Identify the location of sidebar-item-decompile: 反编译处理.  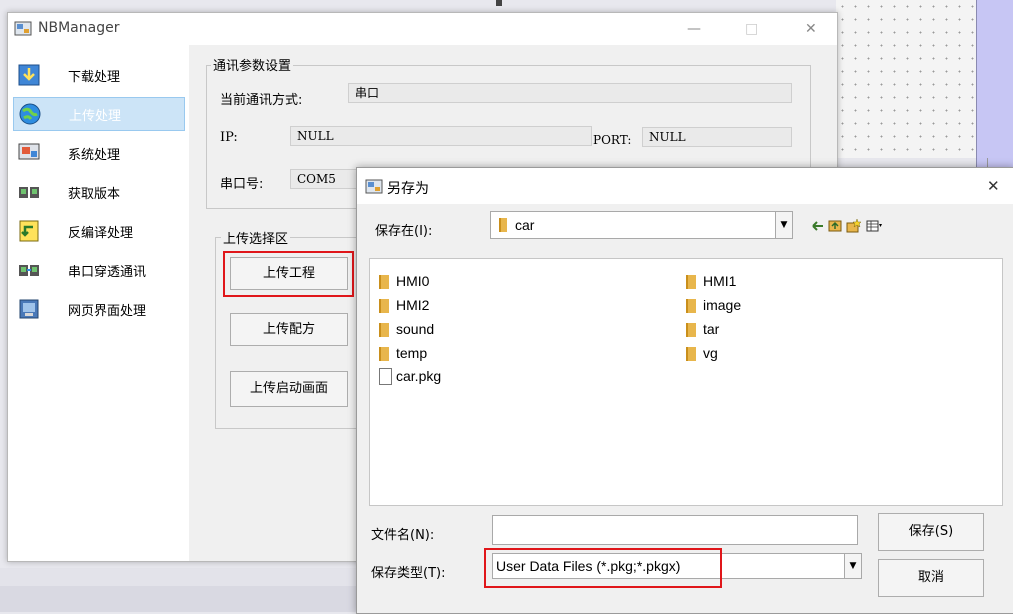
(98, 231).